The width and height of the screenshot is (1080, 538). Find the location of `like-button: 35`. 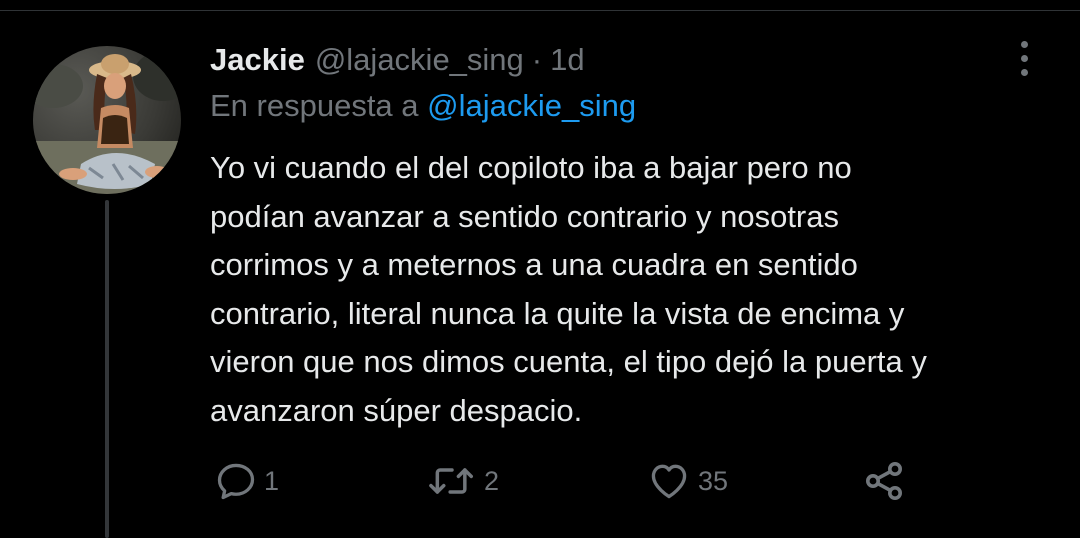

like-button: 35 is located at coordinates (687, 481).